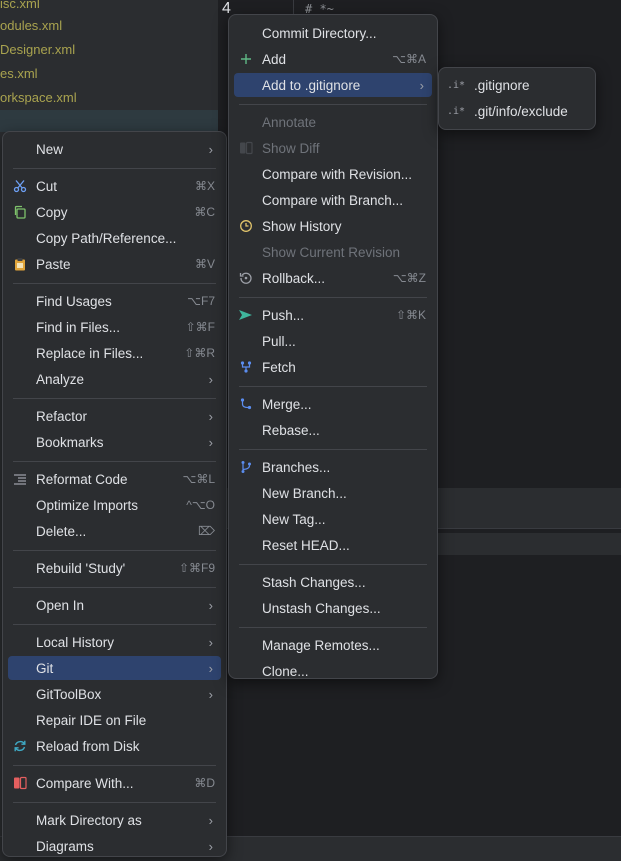  Describe the element at coordinates (204, 264) in the screenshot. I see `shortcut-hint: ⌘V` at that location.